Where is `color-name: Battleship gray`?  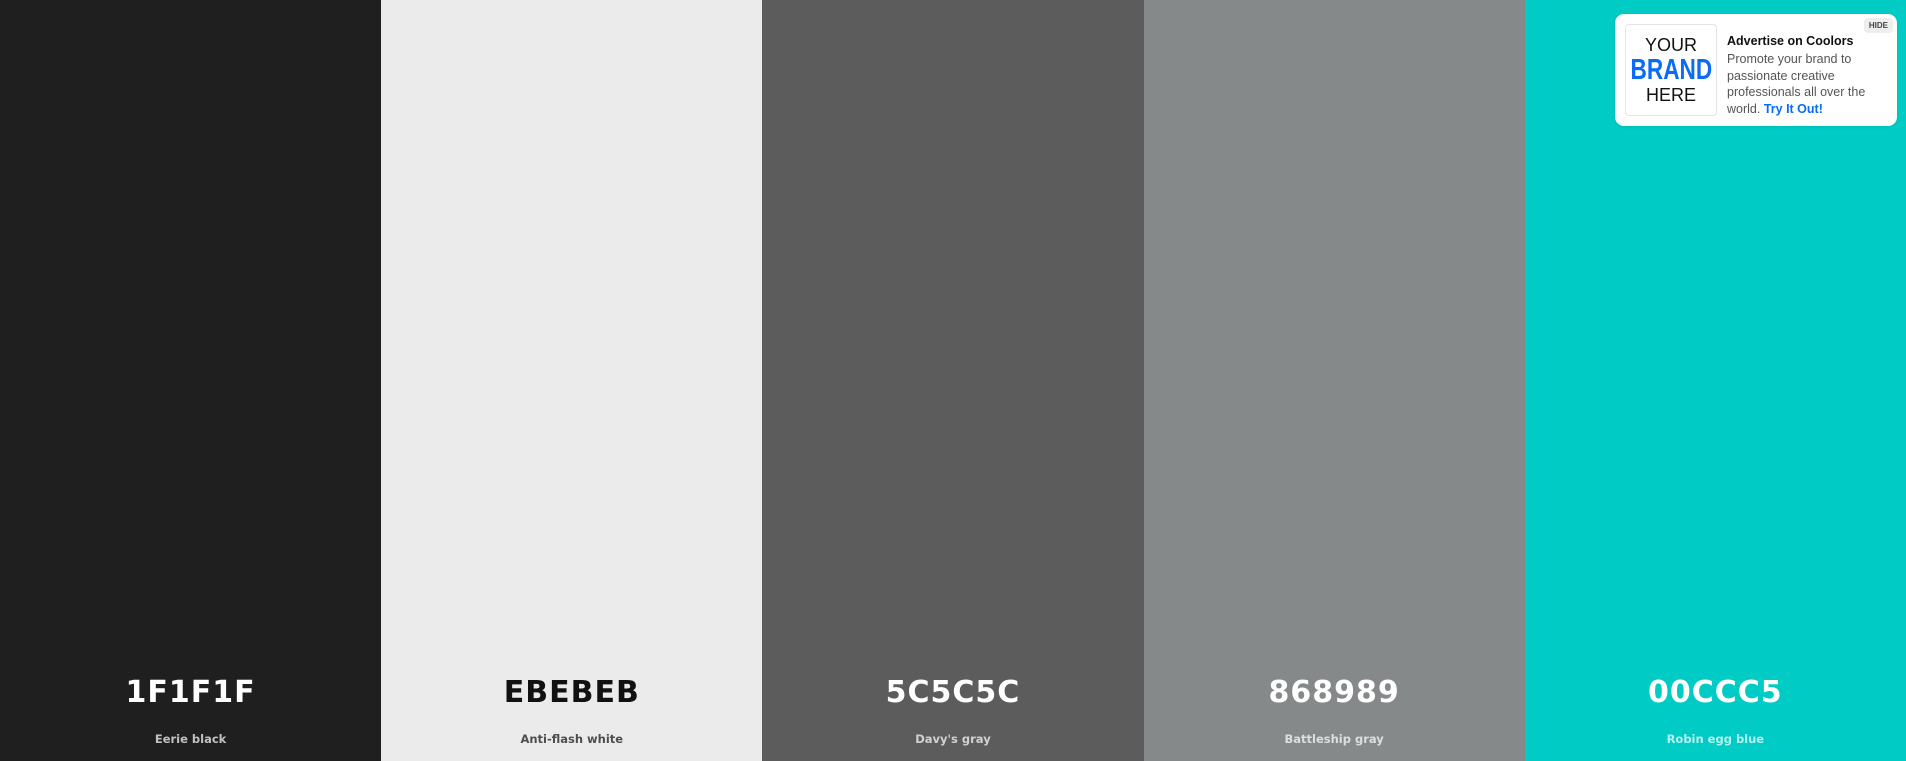 color-name: Battleship gray is located at coordinates (1334, 739).